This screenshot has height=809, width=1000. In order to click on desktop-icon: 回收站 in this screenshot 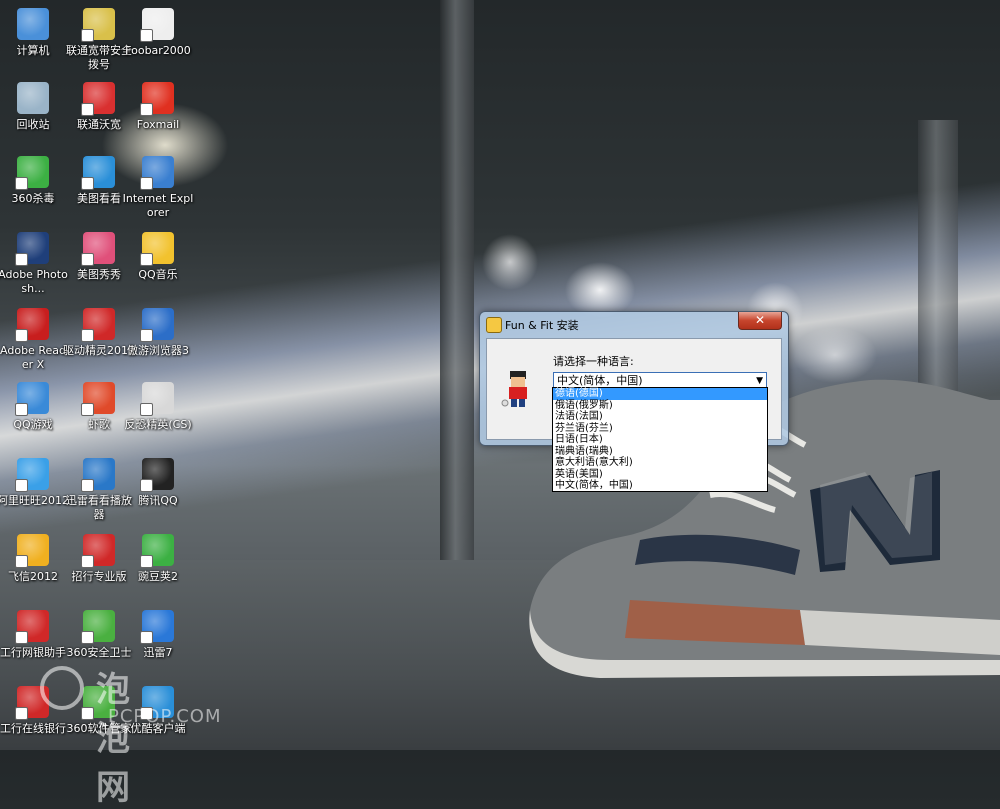, I will do `click(34, 107)`.